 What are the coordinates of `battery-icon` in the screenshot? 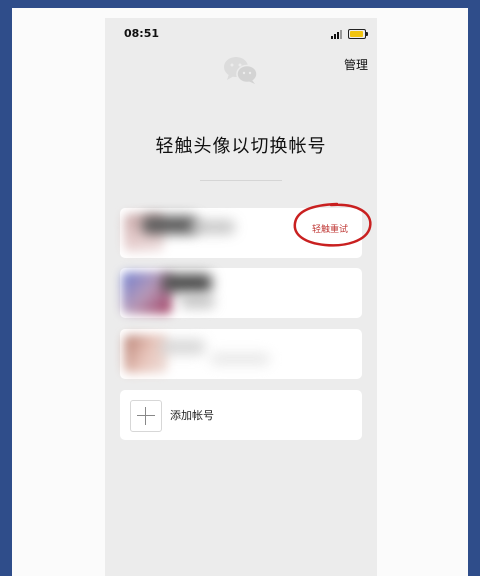 It's located at (358, 34).